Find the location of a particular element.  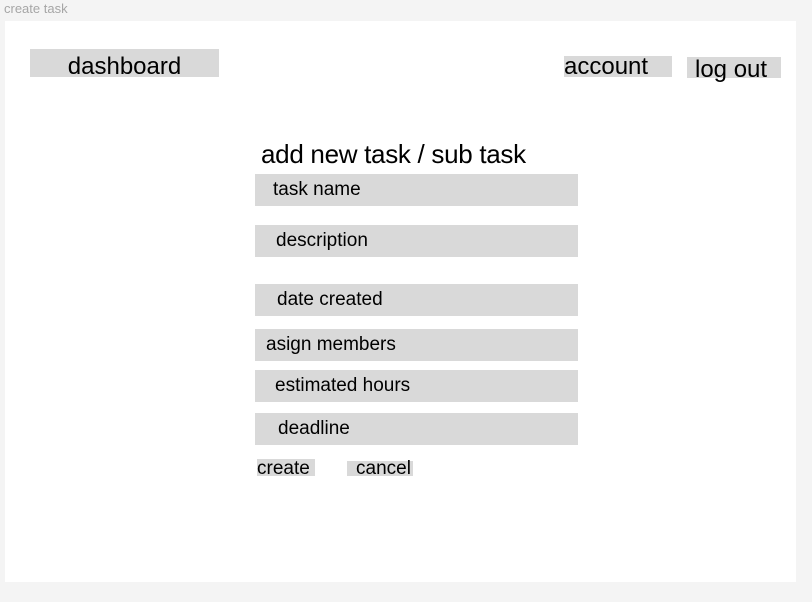

dashboard-button: dashboard is located at coordinates (124, 64).